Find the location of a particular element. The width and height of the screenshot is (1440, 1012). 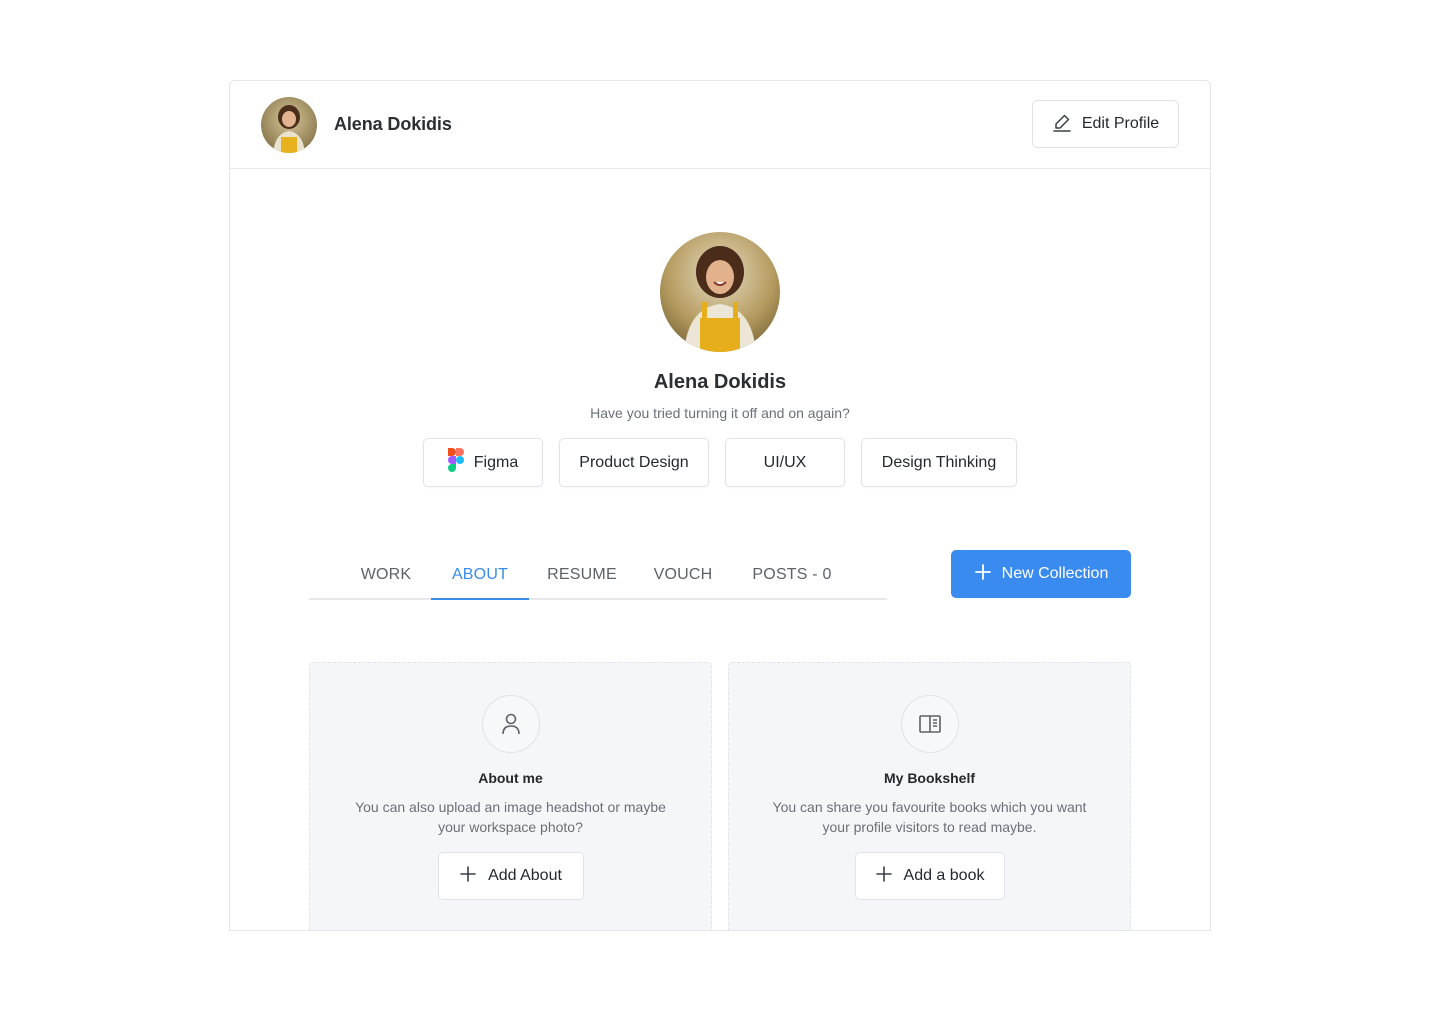

figma-icon is located at coordinates (455, 462).